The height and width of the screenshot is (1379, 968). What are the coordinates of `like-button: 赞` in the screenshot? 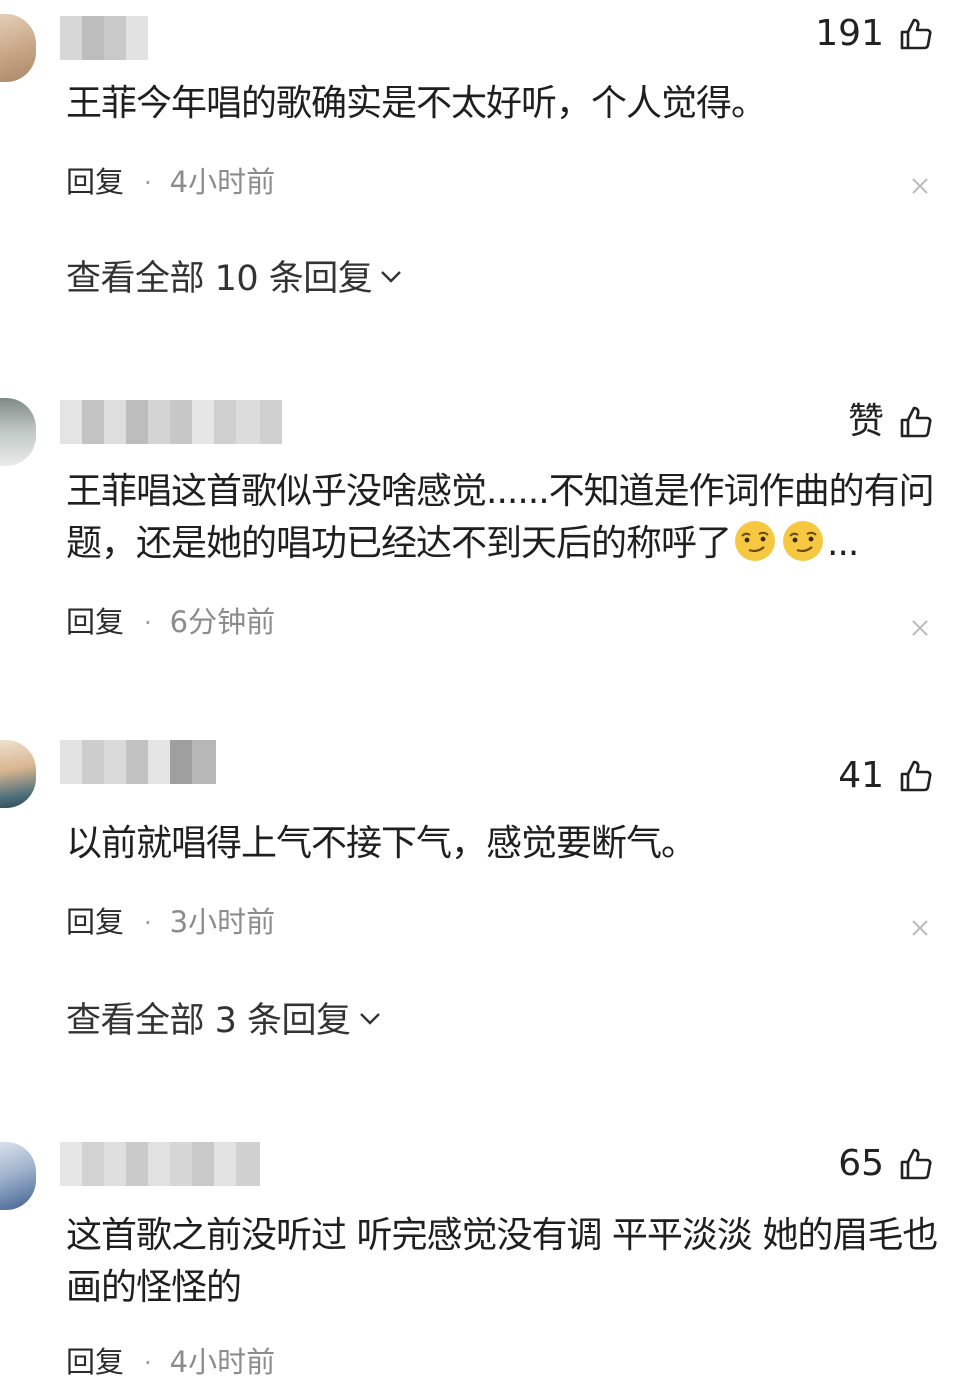 It's located at (891, 422).